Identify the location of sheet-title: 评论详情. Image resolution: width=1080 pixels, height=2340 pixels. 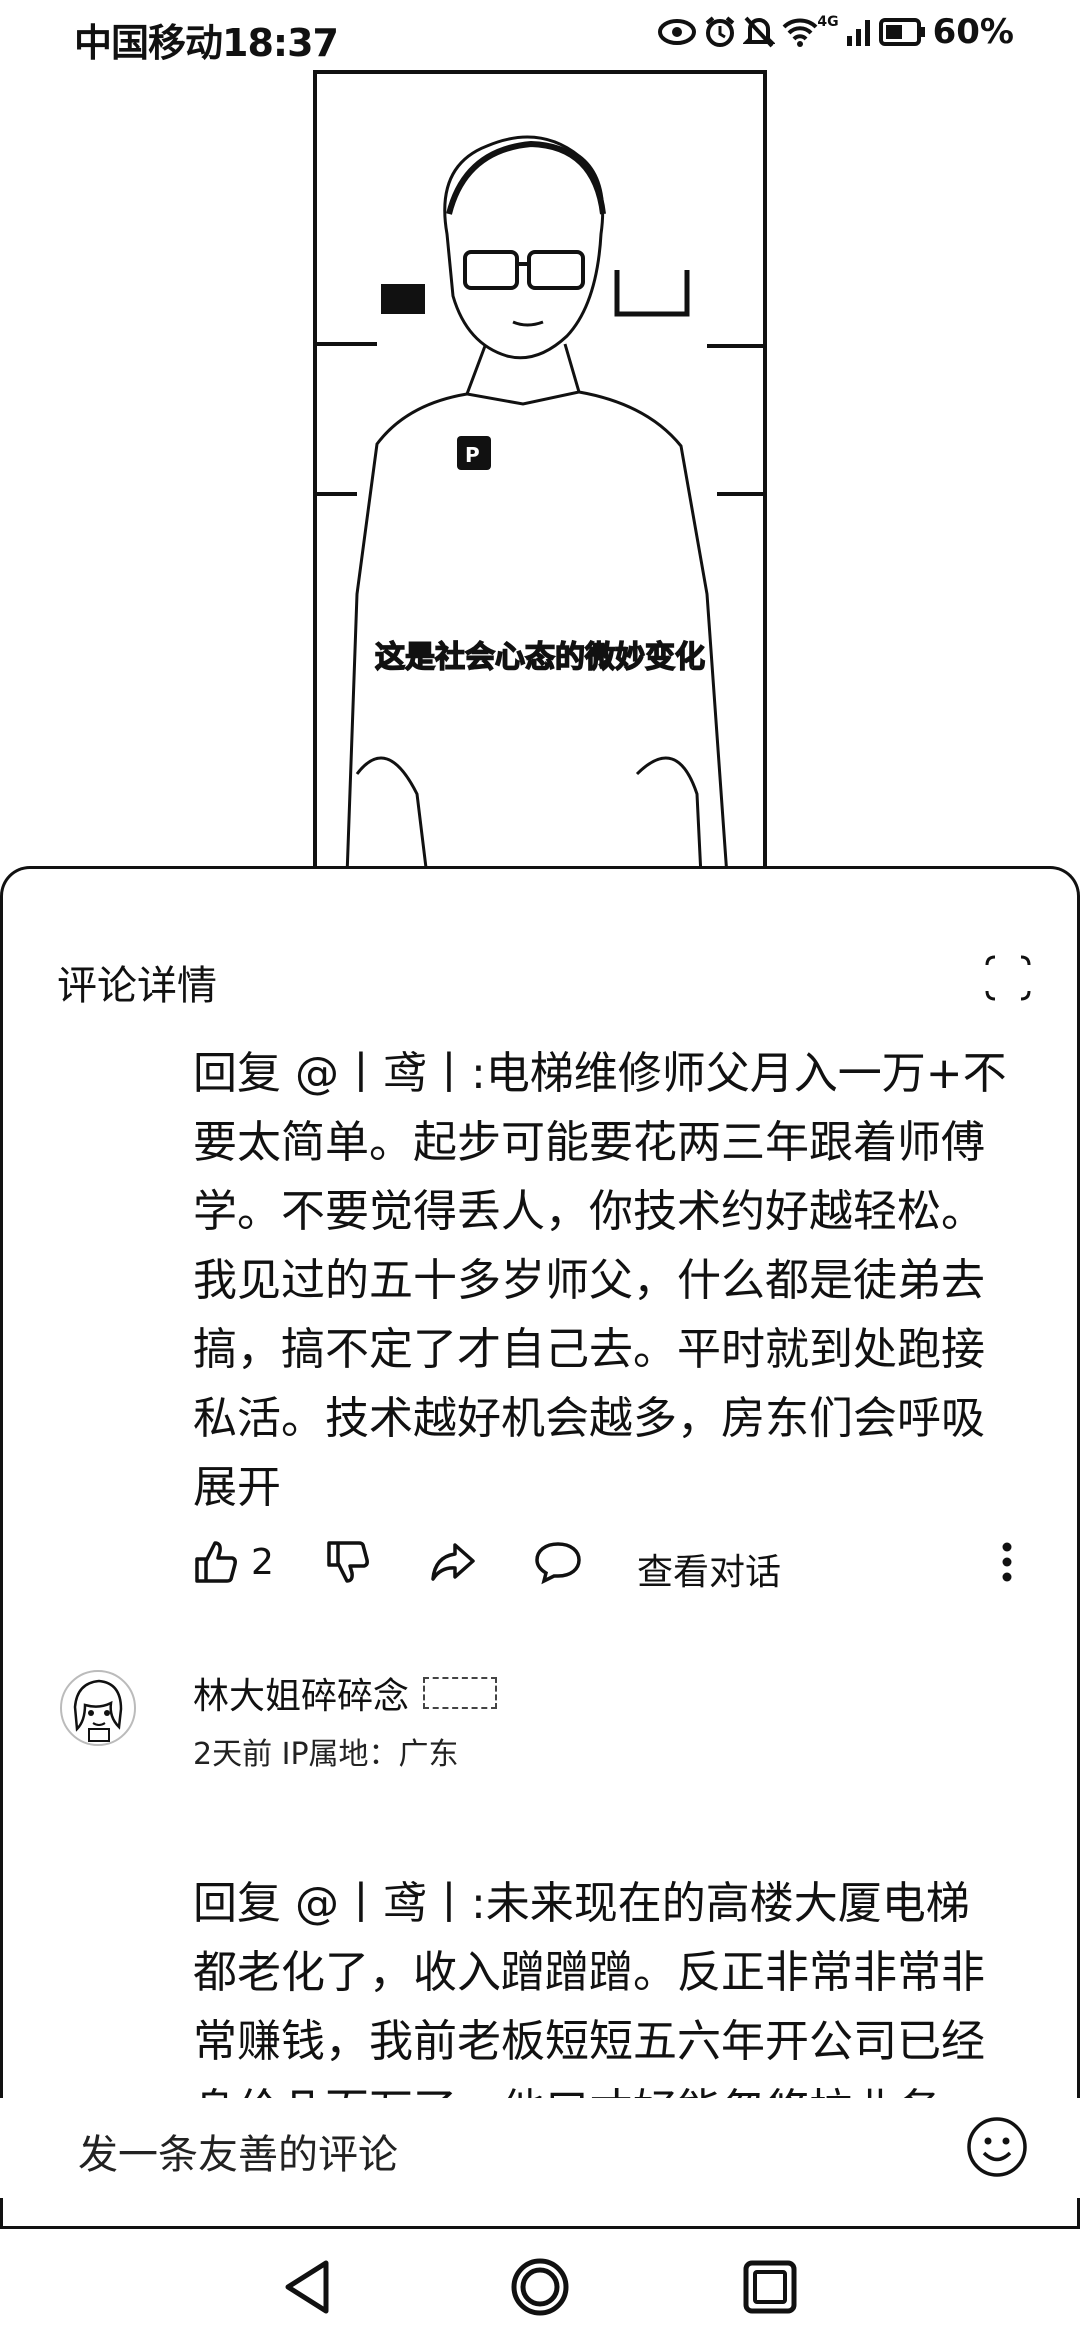
(137, 986).